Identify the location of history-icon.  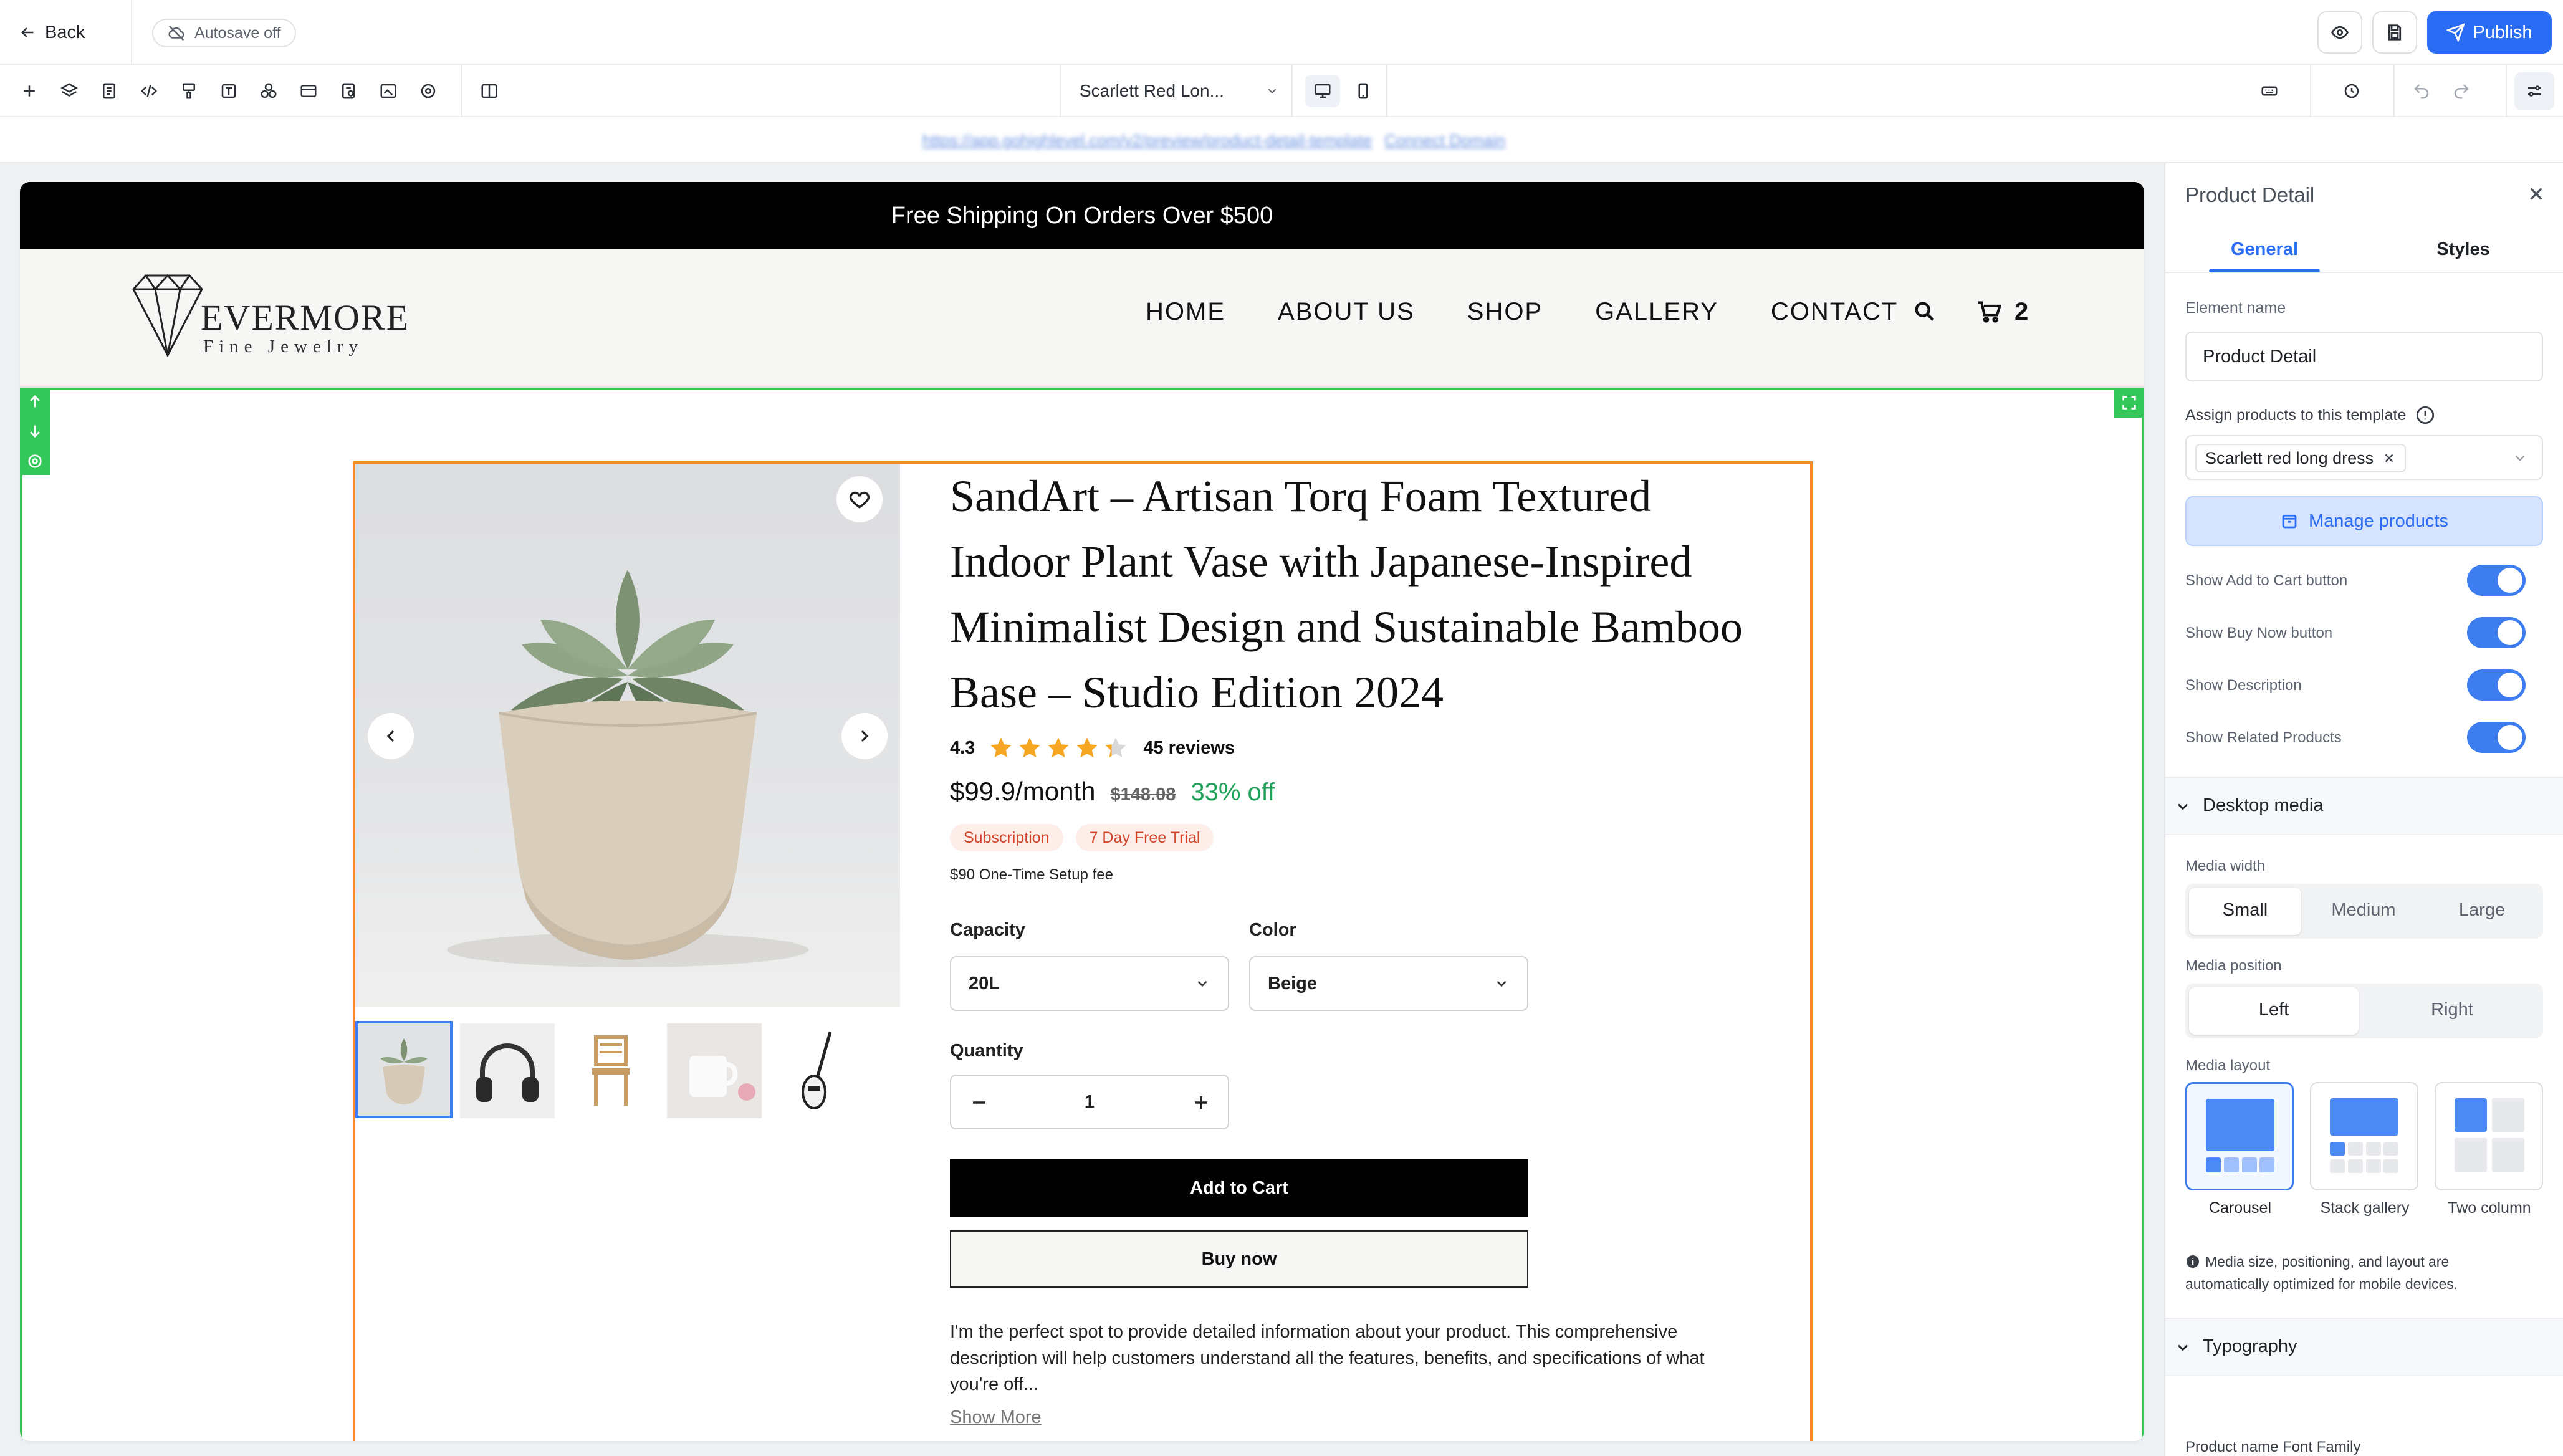
(2352, 91).